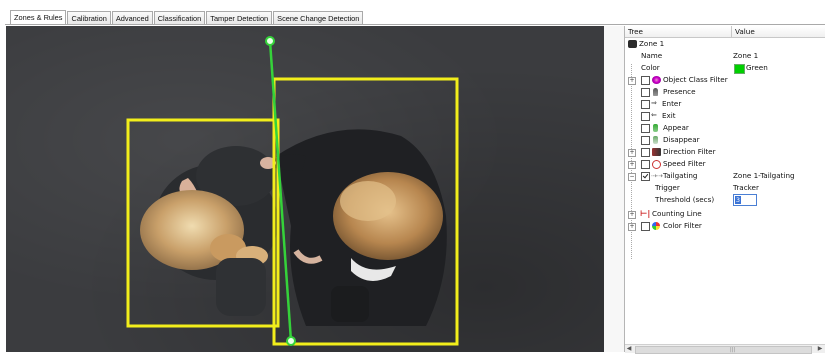 This screenshot has height=354, width=825. I want to click on tab-tamper-detection: Tamper Detection, so click(239, 18).